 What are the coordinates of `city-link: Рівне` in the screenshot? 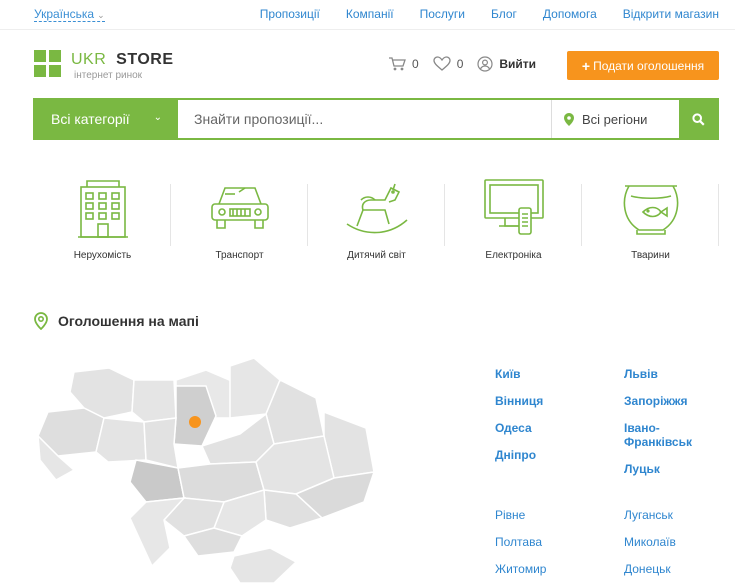 It's located at (520, 515).